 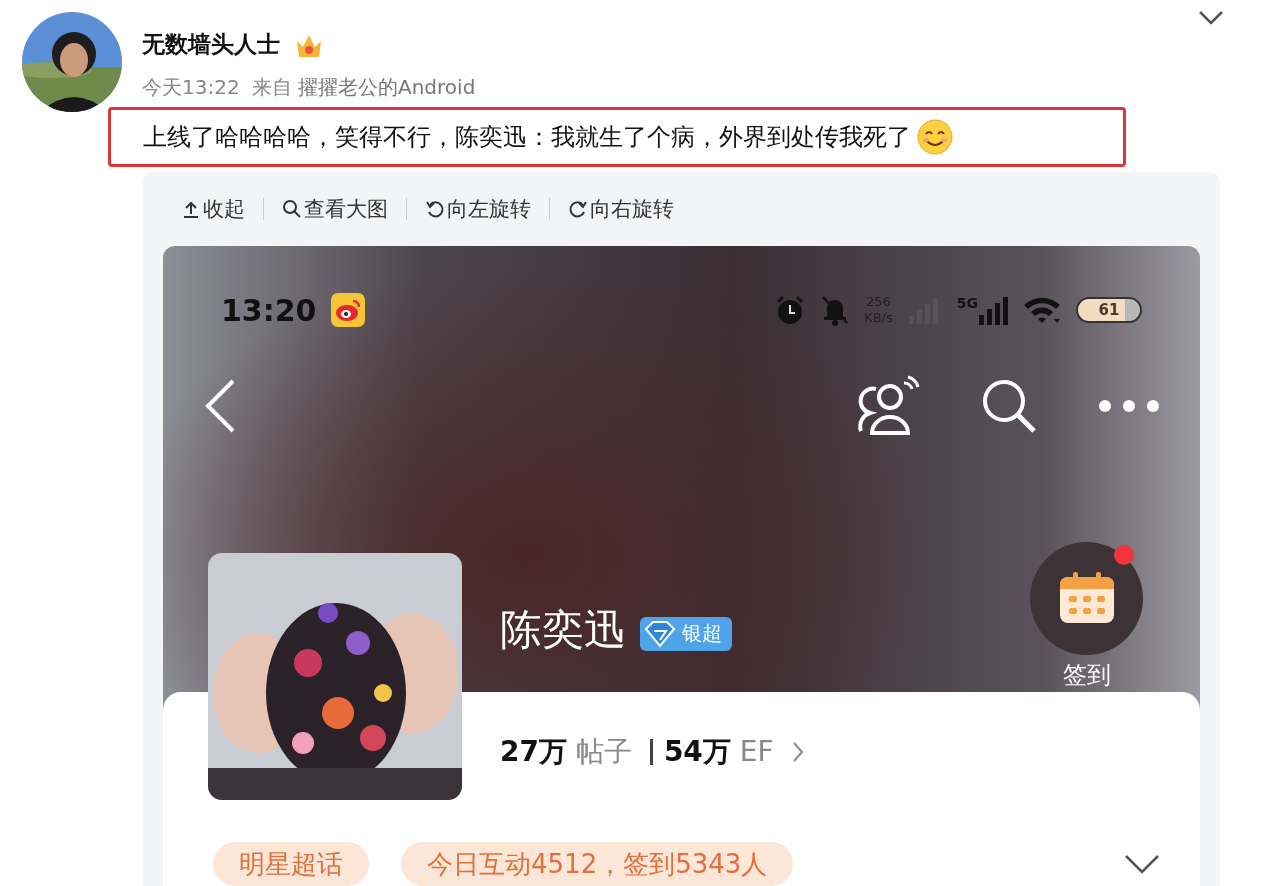 What do you see at coordinates (191, 209) in the screenshot?
I see `collapse-icon` at bounding box center [191, 209].